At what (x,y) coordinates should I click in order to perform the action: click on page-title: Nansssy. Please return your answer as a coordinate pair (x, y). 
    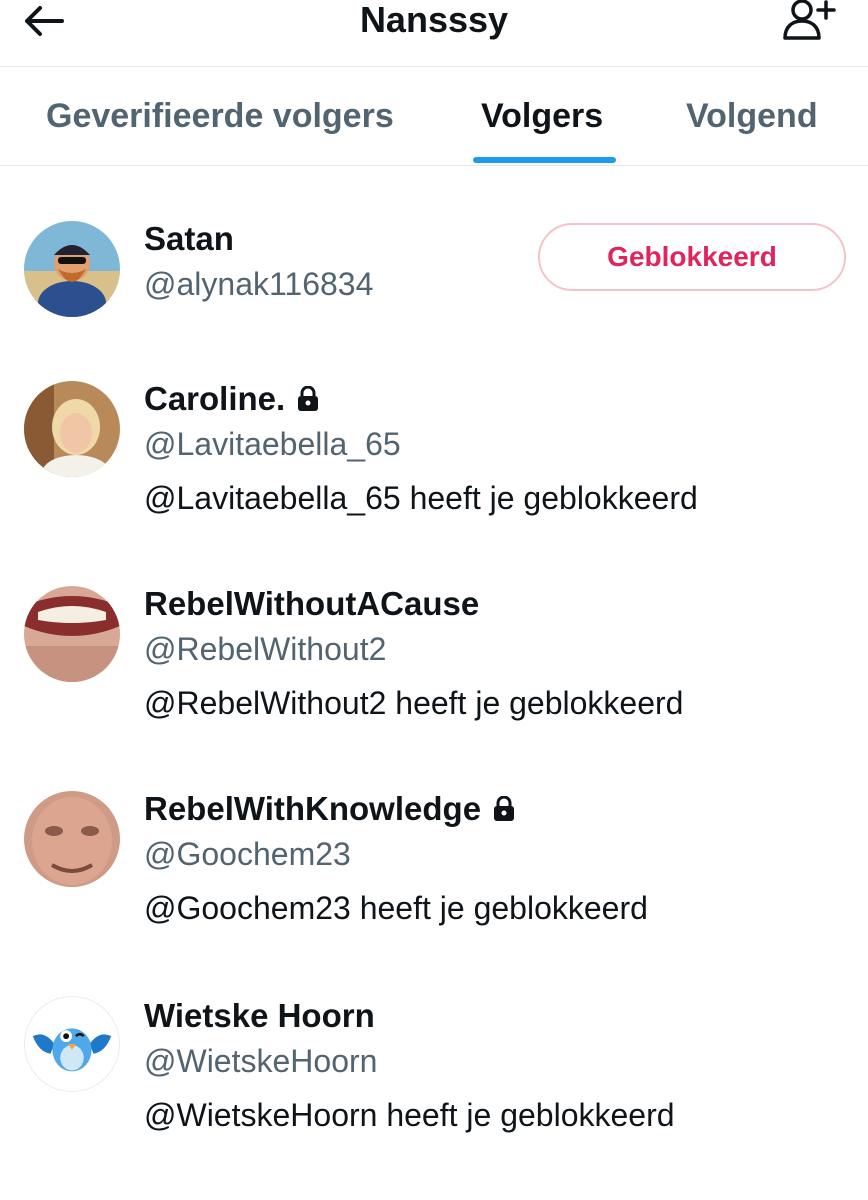
    Looking at the image, I should click on (434, 20).